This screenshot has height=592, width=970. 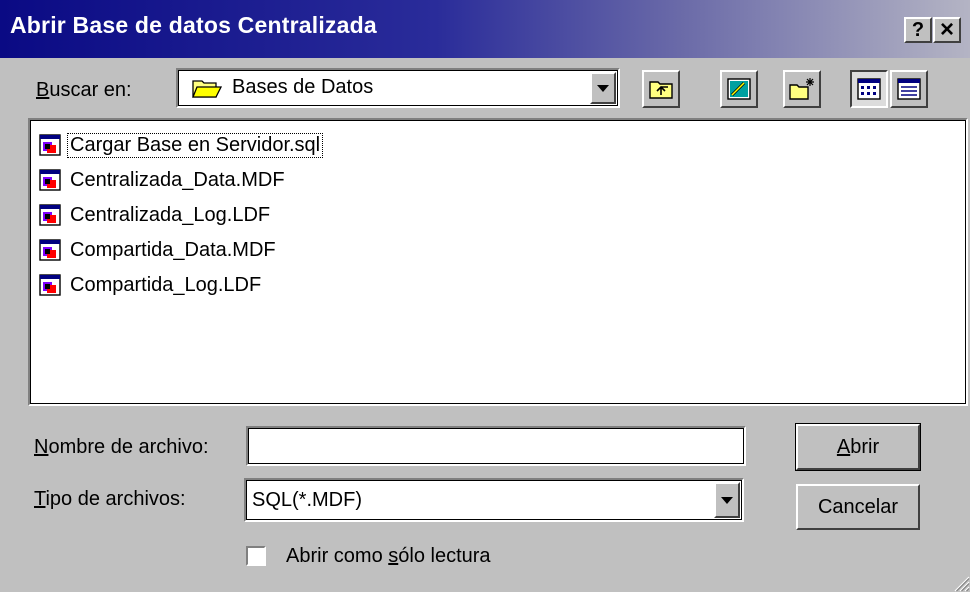 I want to click on file-name: Compartida_Log.LDF, so click(x=166, y=284).